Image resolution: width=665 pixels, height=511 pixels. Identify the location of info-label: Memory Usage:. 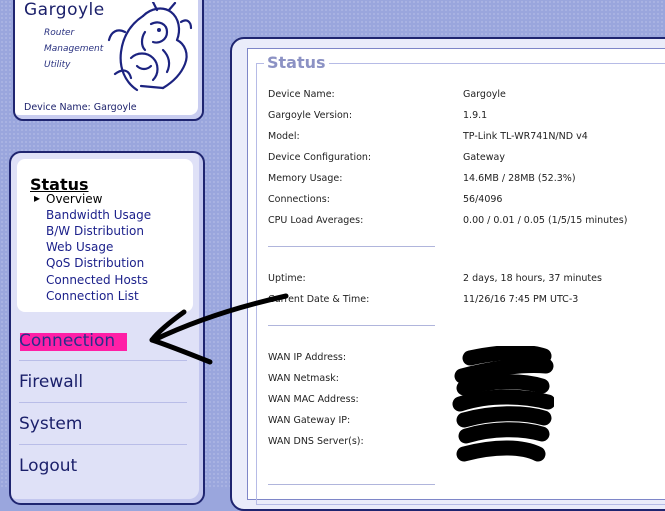
(305, 178).